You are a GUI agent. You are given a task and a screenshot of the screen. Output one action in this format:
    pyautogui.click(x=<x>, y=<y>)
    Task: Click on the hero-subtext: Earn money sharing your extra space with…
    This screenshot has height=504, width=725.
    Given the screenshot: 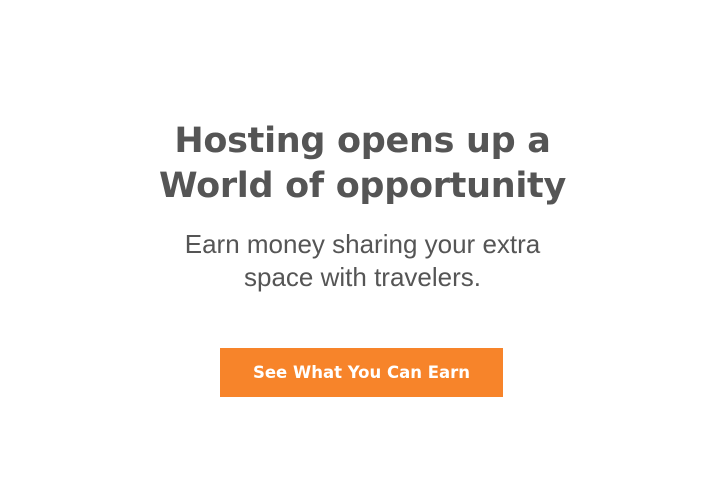 What is the action you would take?
    pyautogui.click(x=362, y=261)
    